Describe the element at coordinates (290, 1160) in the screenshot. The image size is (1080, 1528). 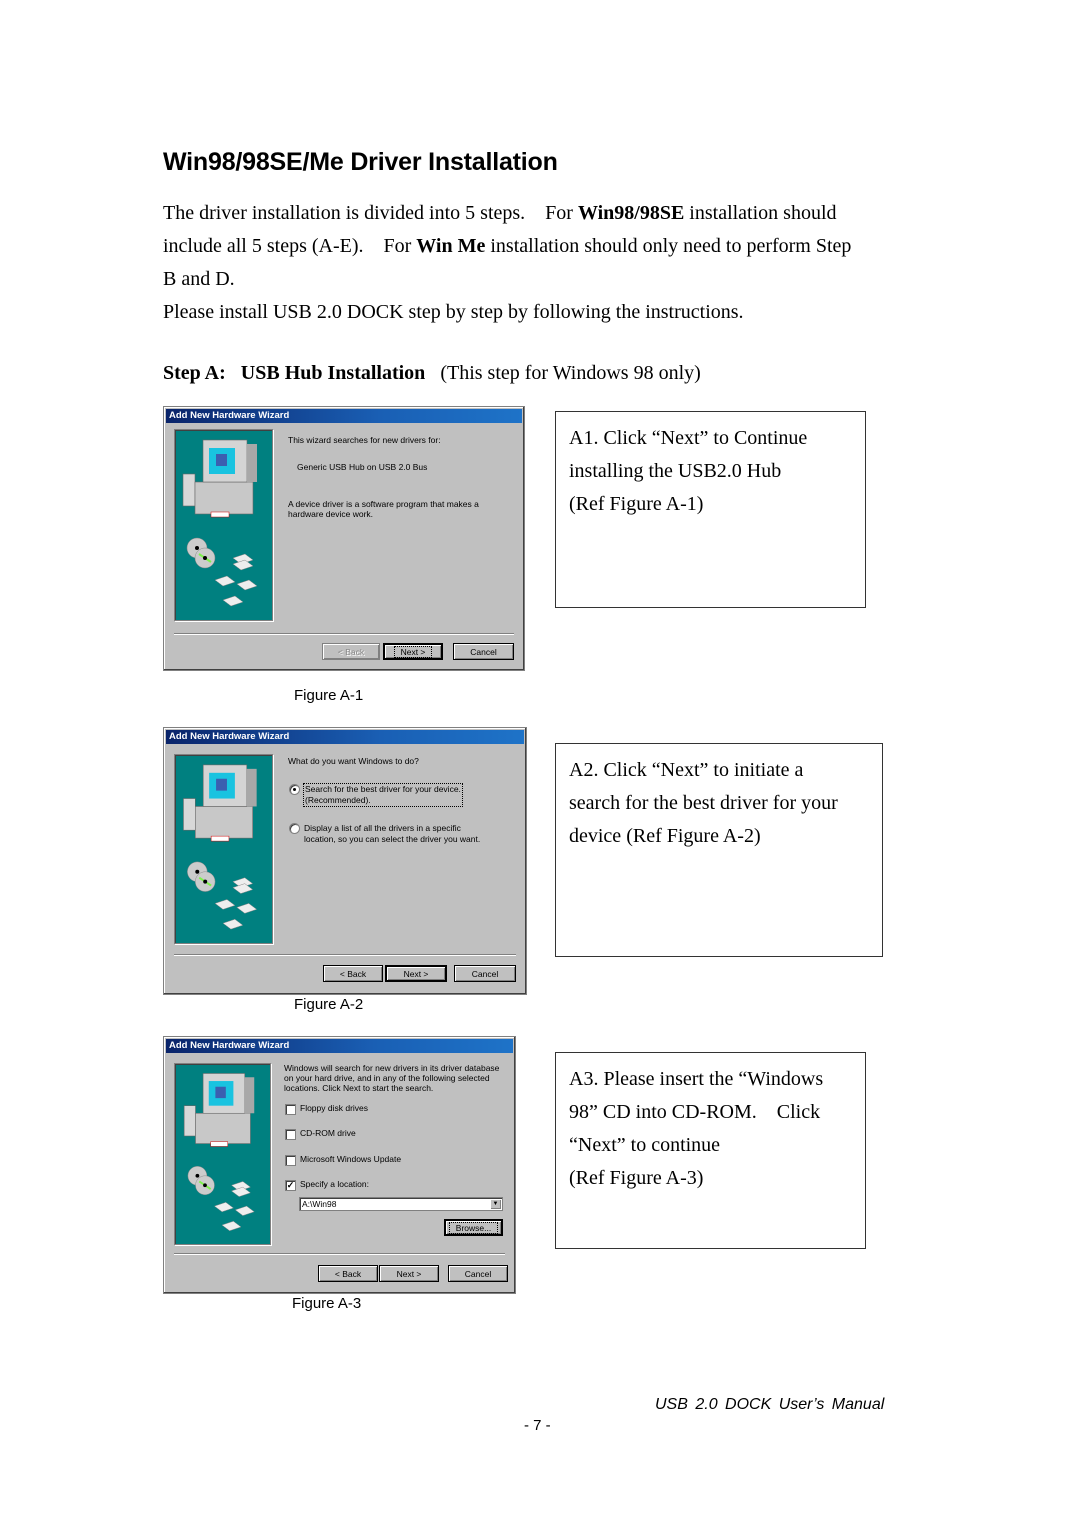
I see `checkbox-windows-update` at that location.